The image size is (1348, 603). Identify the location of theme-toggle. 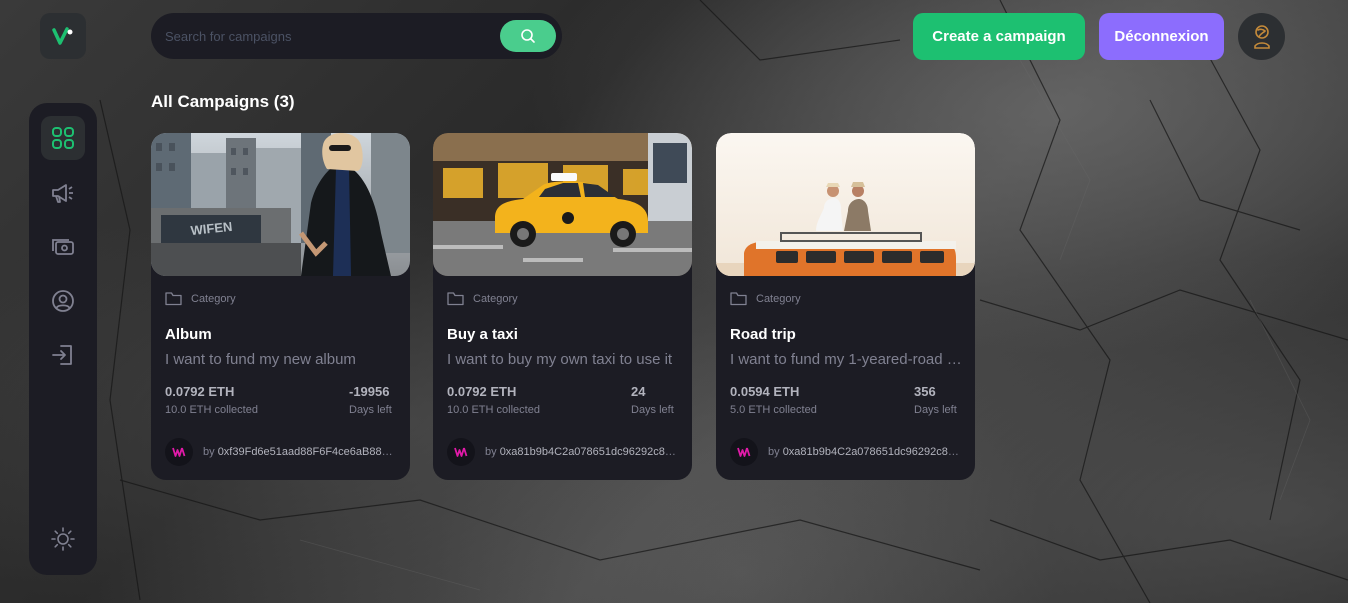
(63, 539).